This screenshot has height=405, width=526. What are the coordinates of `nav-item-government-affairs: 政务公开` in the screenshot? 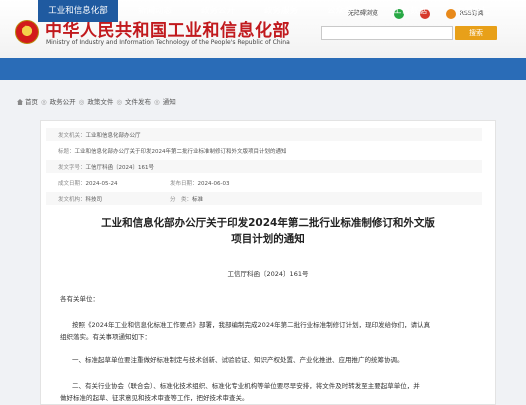 It's located at (218, 11).